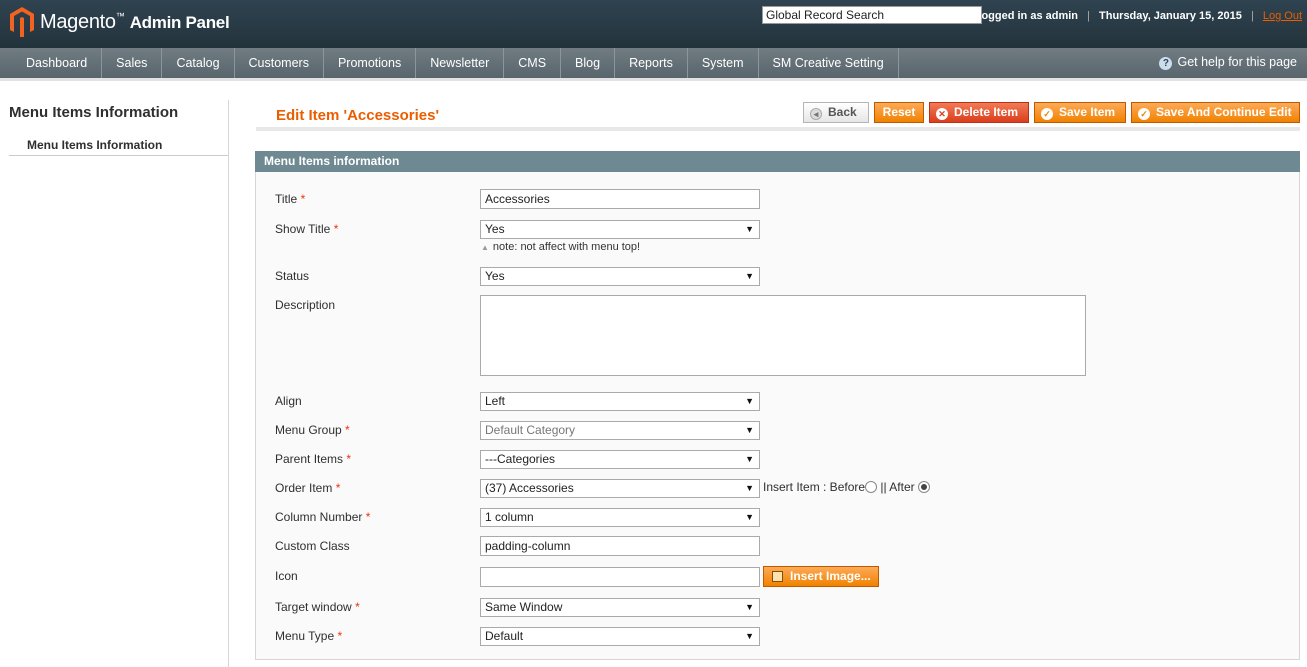  I want to click on show-title-value: Yes, so click(495, 229).